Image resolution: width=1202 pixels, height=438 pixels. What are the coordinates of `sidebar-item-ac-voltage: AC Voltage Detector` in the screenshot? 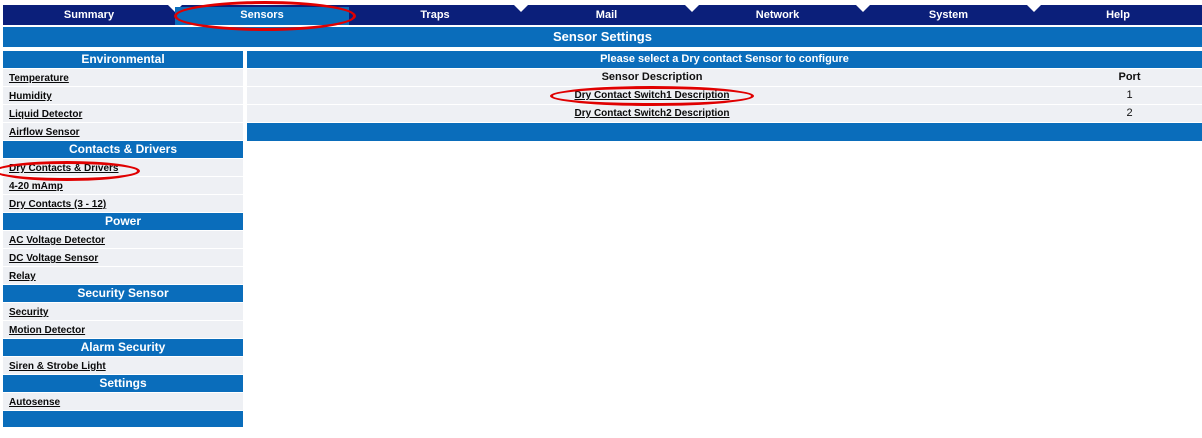 It's located at (123, 239).